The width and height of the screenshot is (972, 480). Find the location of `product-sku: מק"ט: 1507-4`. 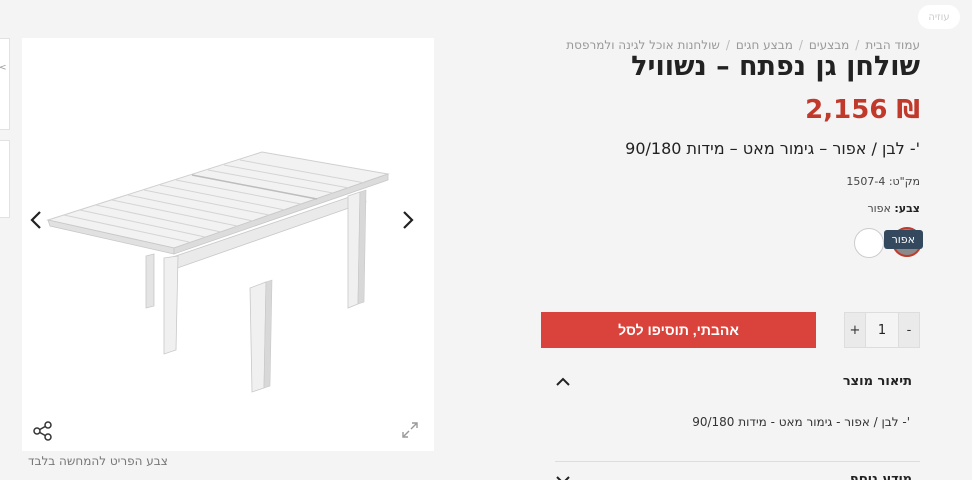

product-sku: מק"ט: 1507-4 is located at coordinates (883, 181).